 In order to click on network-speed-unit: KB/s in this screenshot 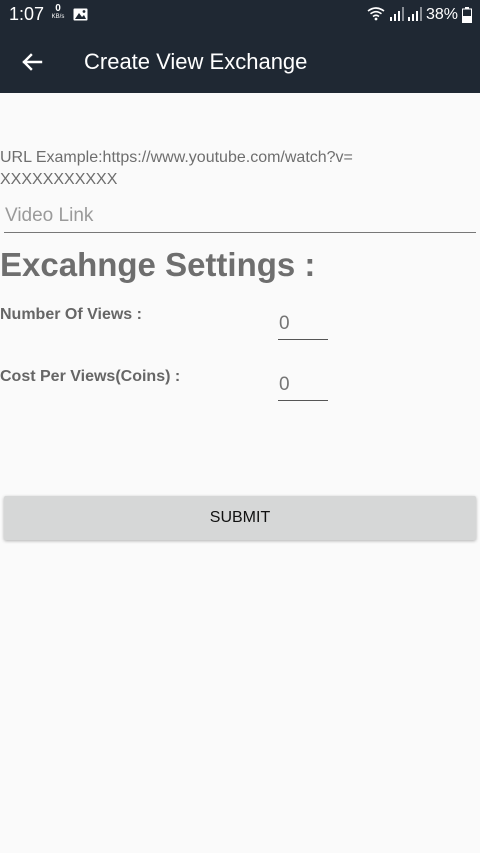, I will do `click(58, 17)`.